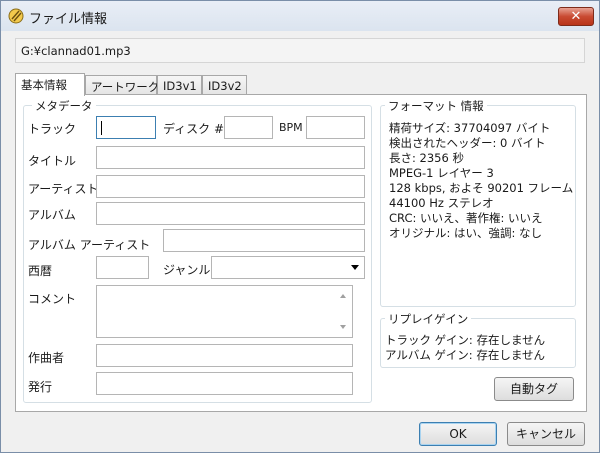  What do you see at coordinates (194, 129) in the screenshot?
I see `disc-label: ディスク #` at bounding box center [194, 129].